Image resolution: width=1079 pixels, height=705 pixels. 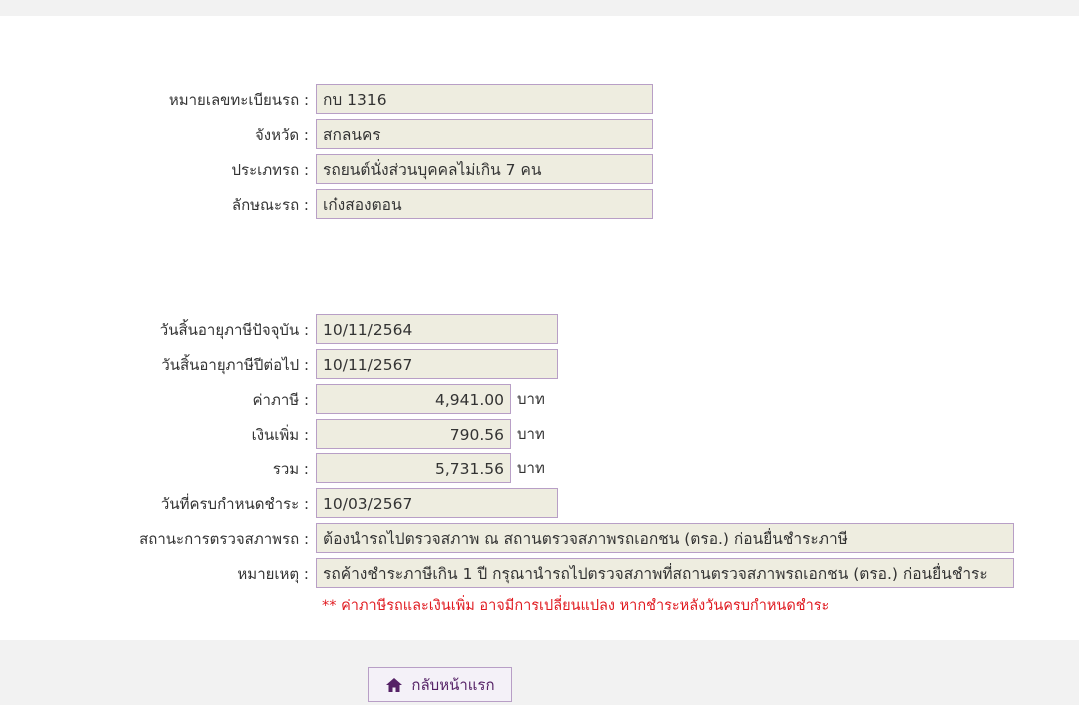 What do you see at coordinates (394, 685) in the screenshot?
I see `home-icon` at bounding box center [394, 685].